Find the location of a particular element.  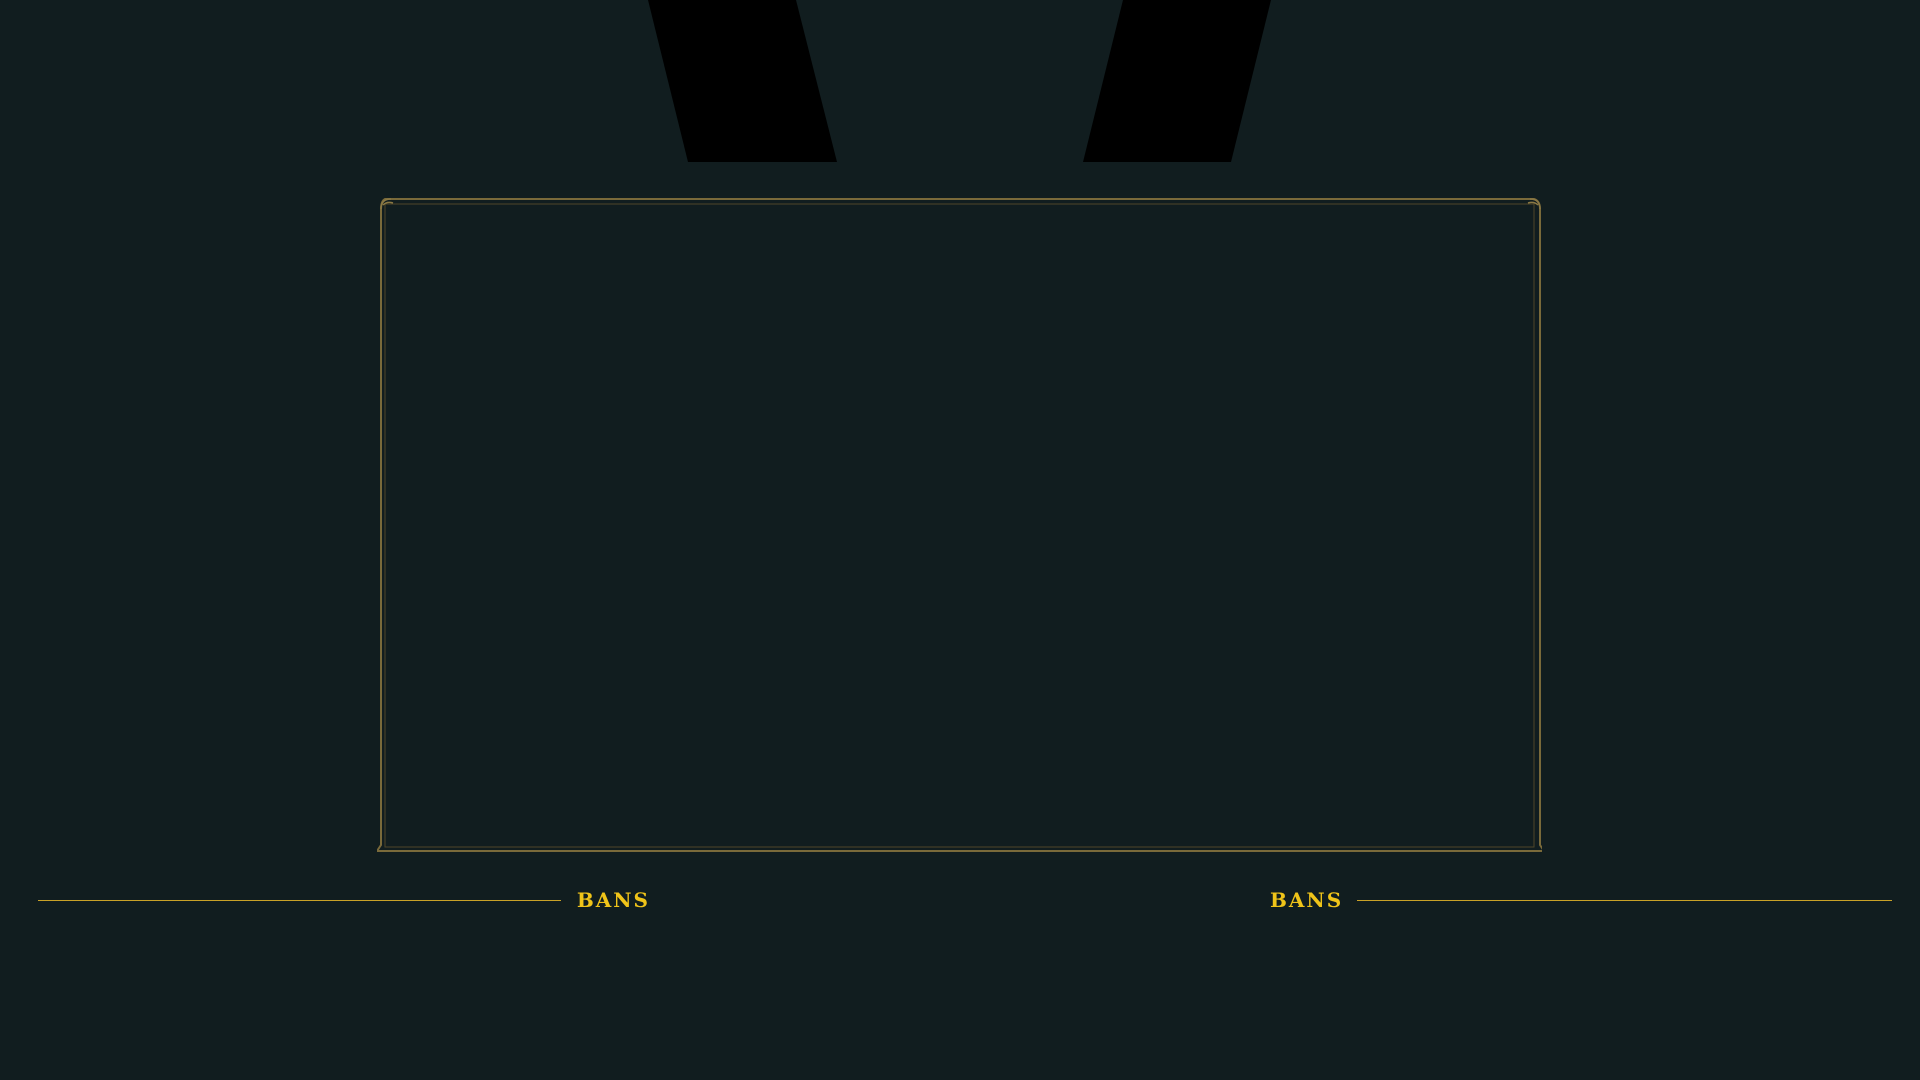

left-bans-divider is located at coordinates (299, 900).